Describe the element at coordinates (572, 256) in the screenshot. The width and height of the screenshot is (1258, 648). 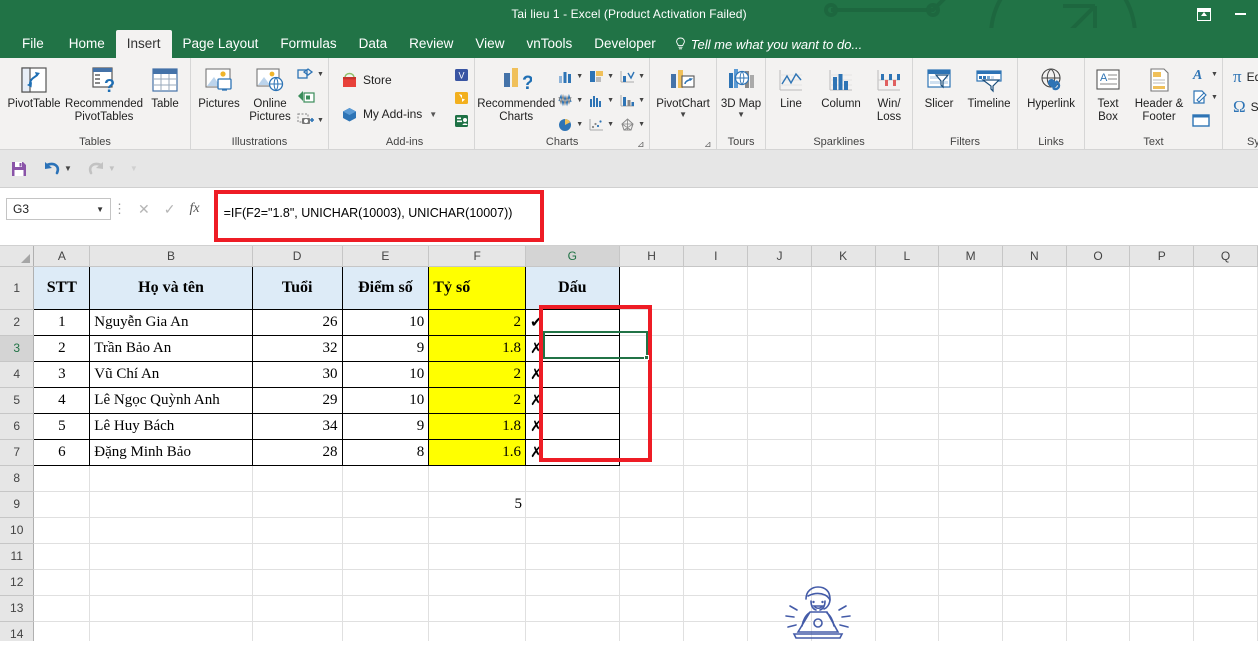
I see `column-header-g: G` at that location.